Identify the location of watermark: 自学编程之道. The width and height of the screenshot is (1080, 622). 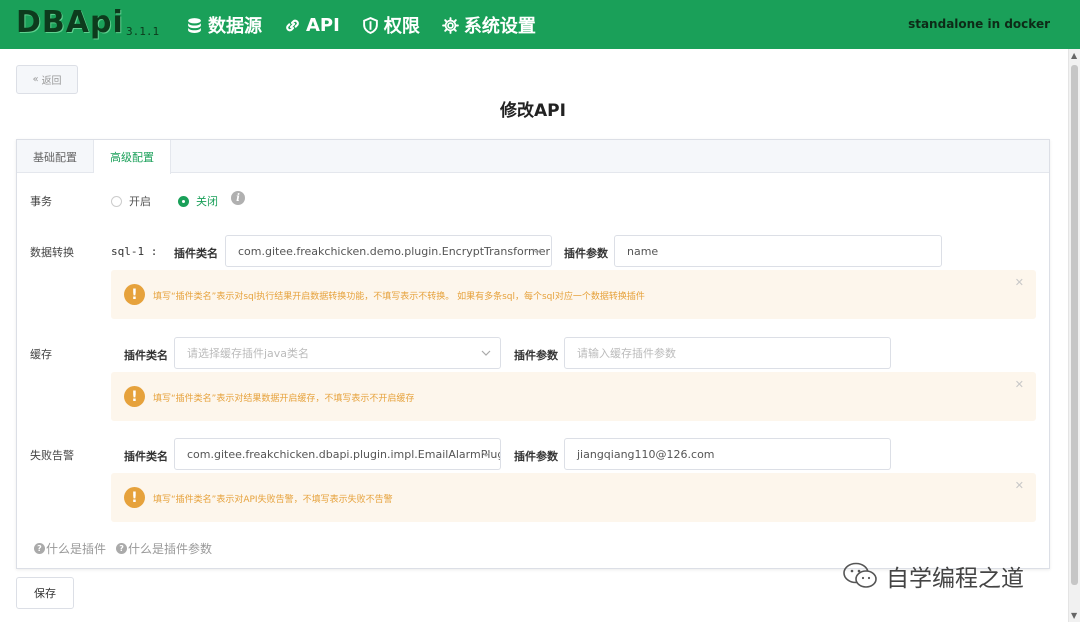
(933, 576).